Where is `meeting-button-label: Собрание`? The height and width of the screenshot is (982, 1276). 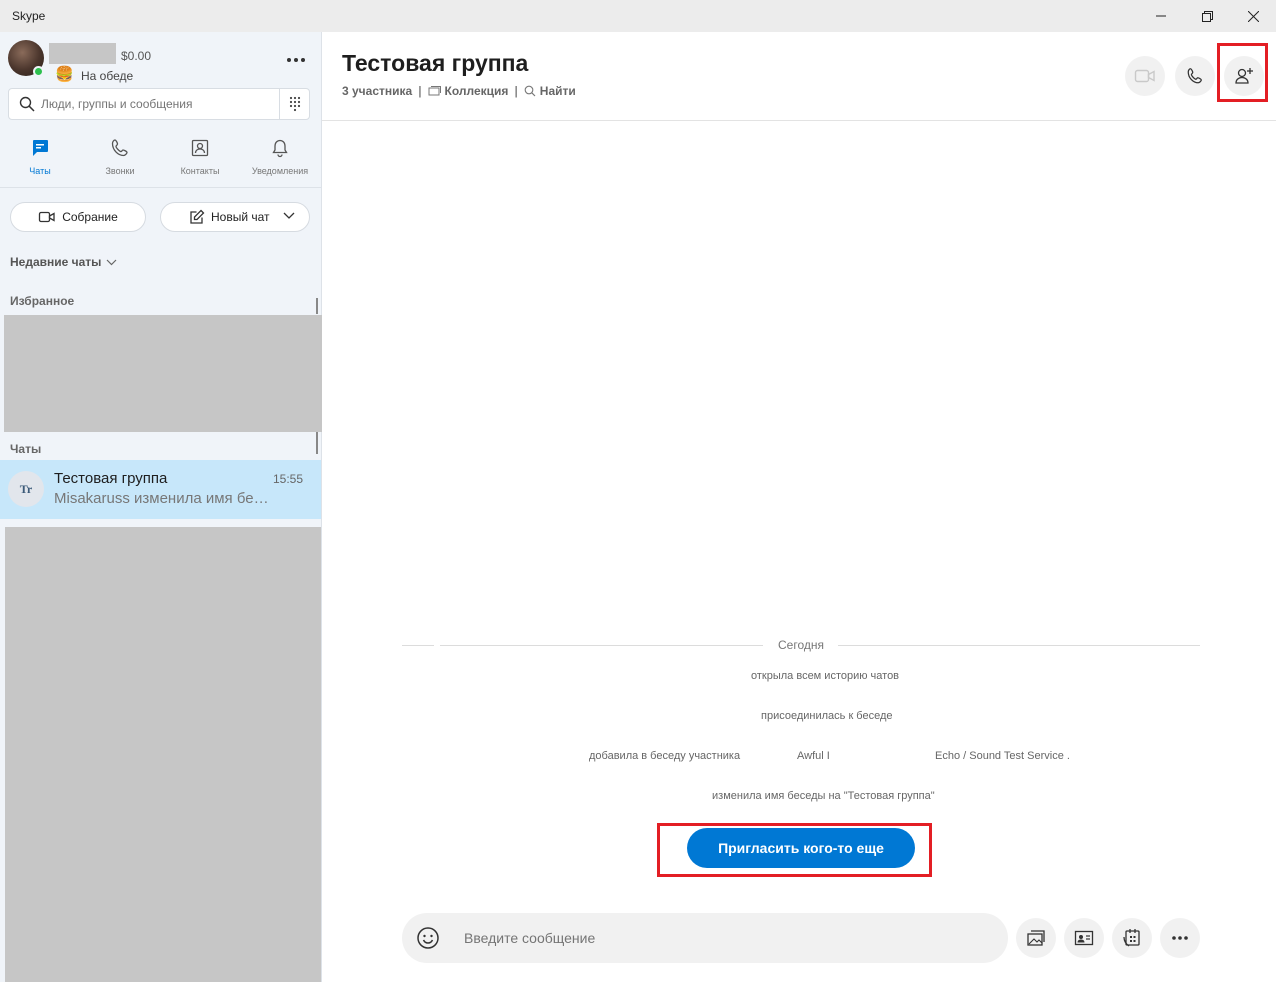
meeting-button-label: Собрание is located at coordinates (90, 217).